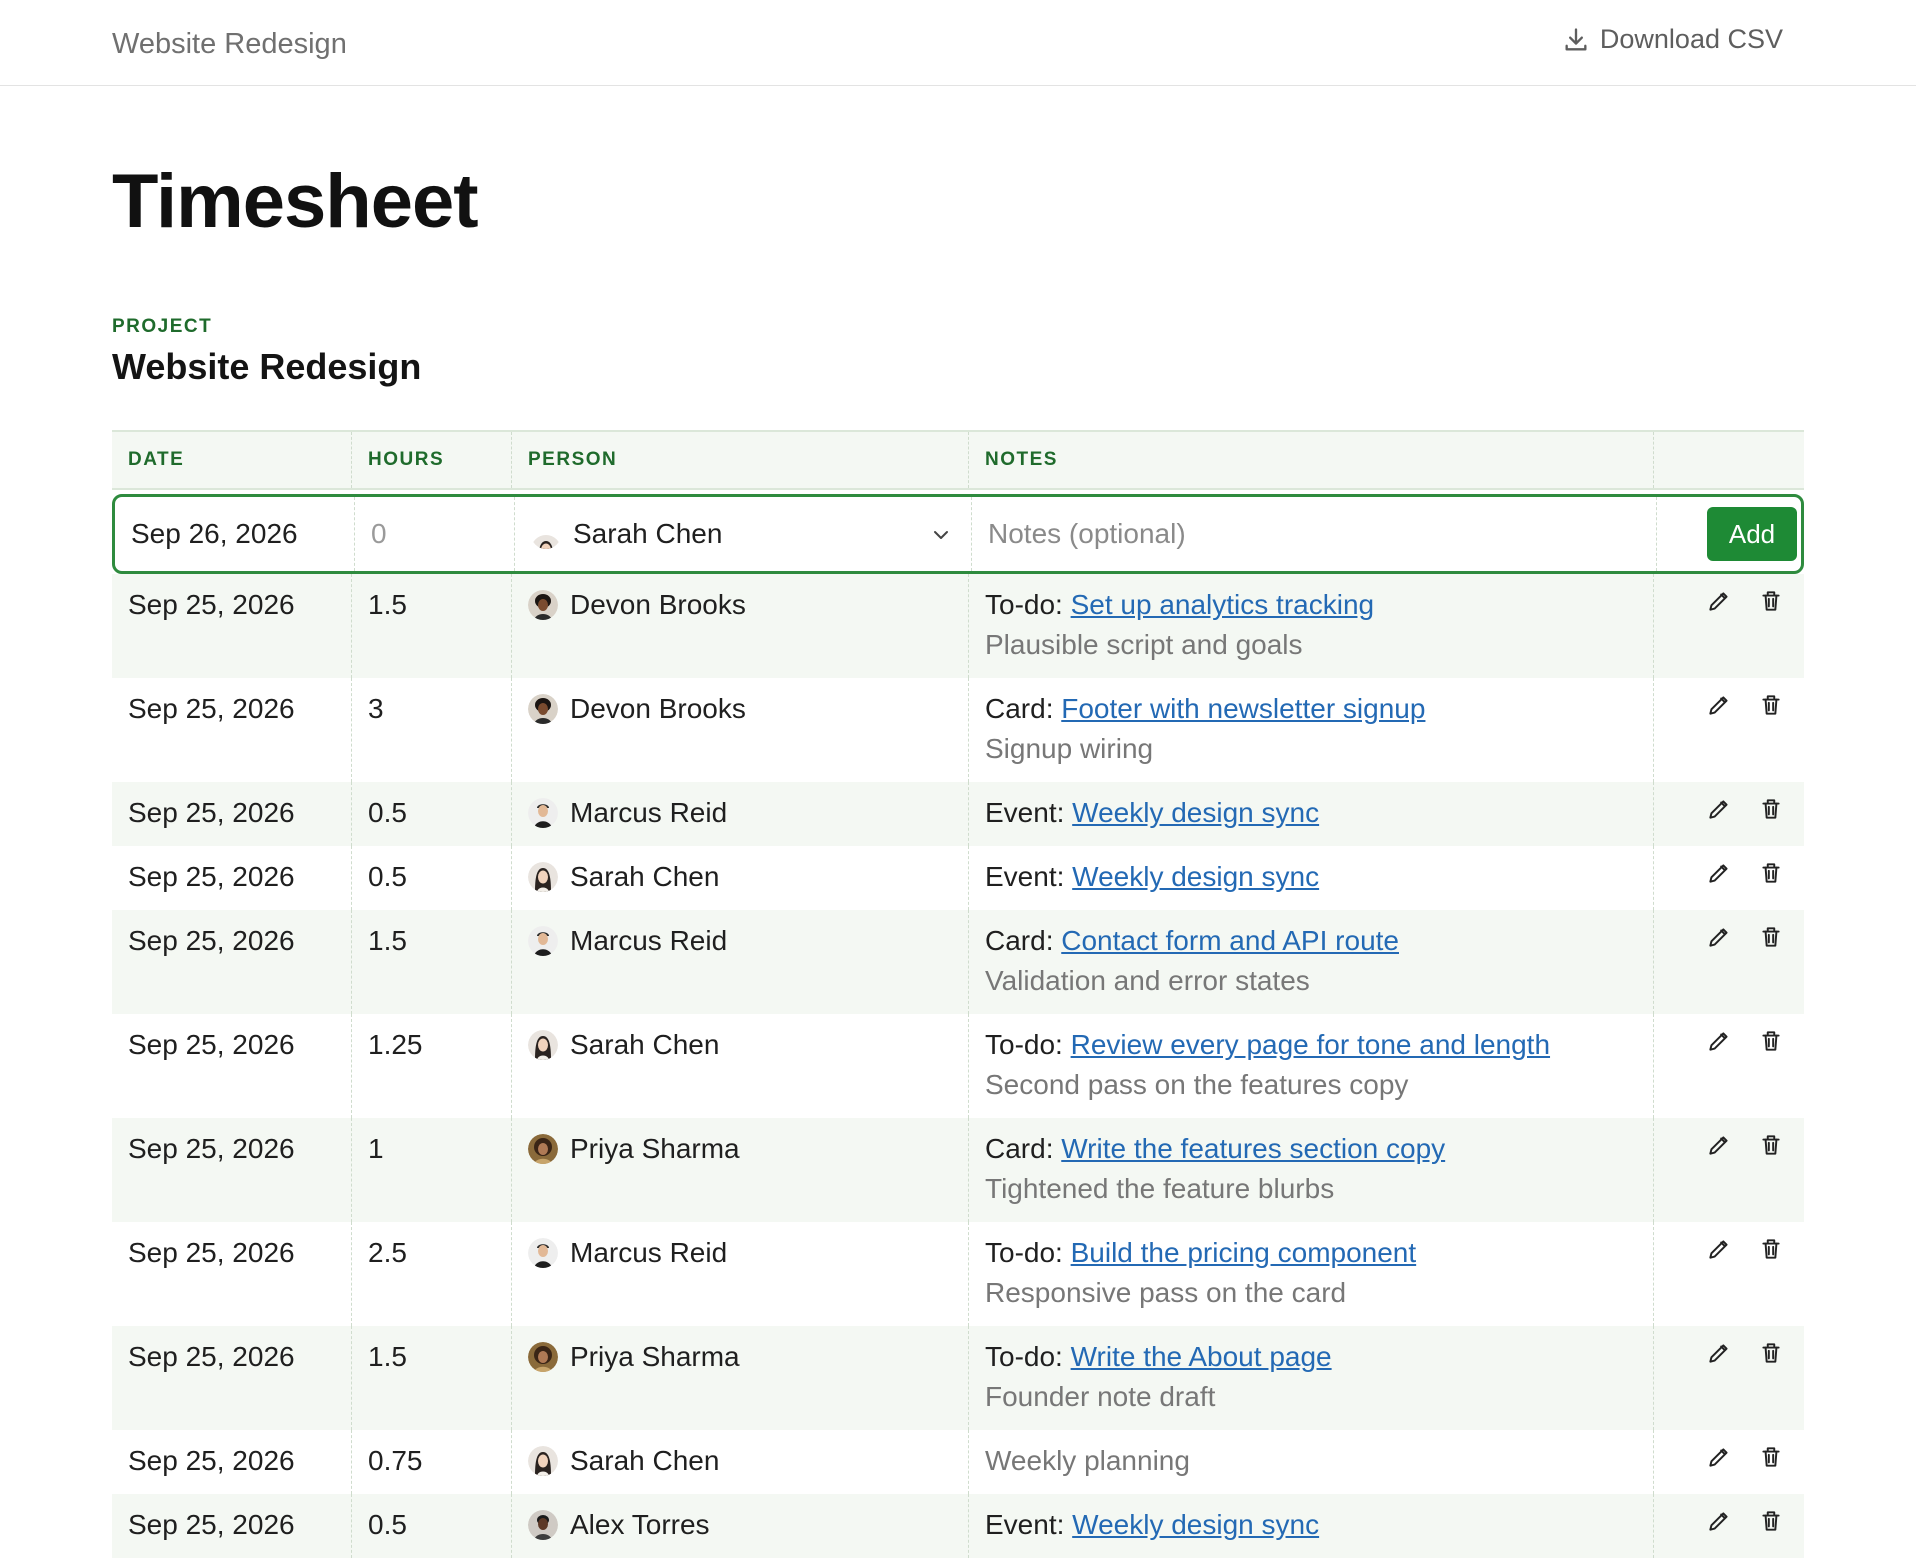  What do you see at coordinates (958, 460) in the screenshot?
I see `table-header: DATE HOURS PERSON NOTES` at bounding box center [958, 460].